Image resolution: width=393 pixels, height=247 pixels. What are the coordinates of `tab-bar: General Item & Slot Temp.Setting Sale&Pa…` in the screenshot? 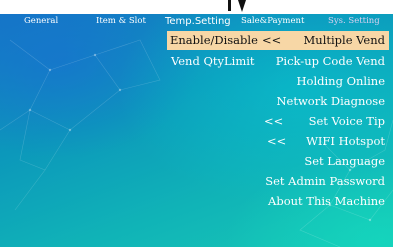 It's located at (196, 21).